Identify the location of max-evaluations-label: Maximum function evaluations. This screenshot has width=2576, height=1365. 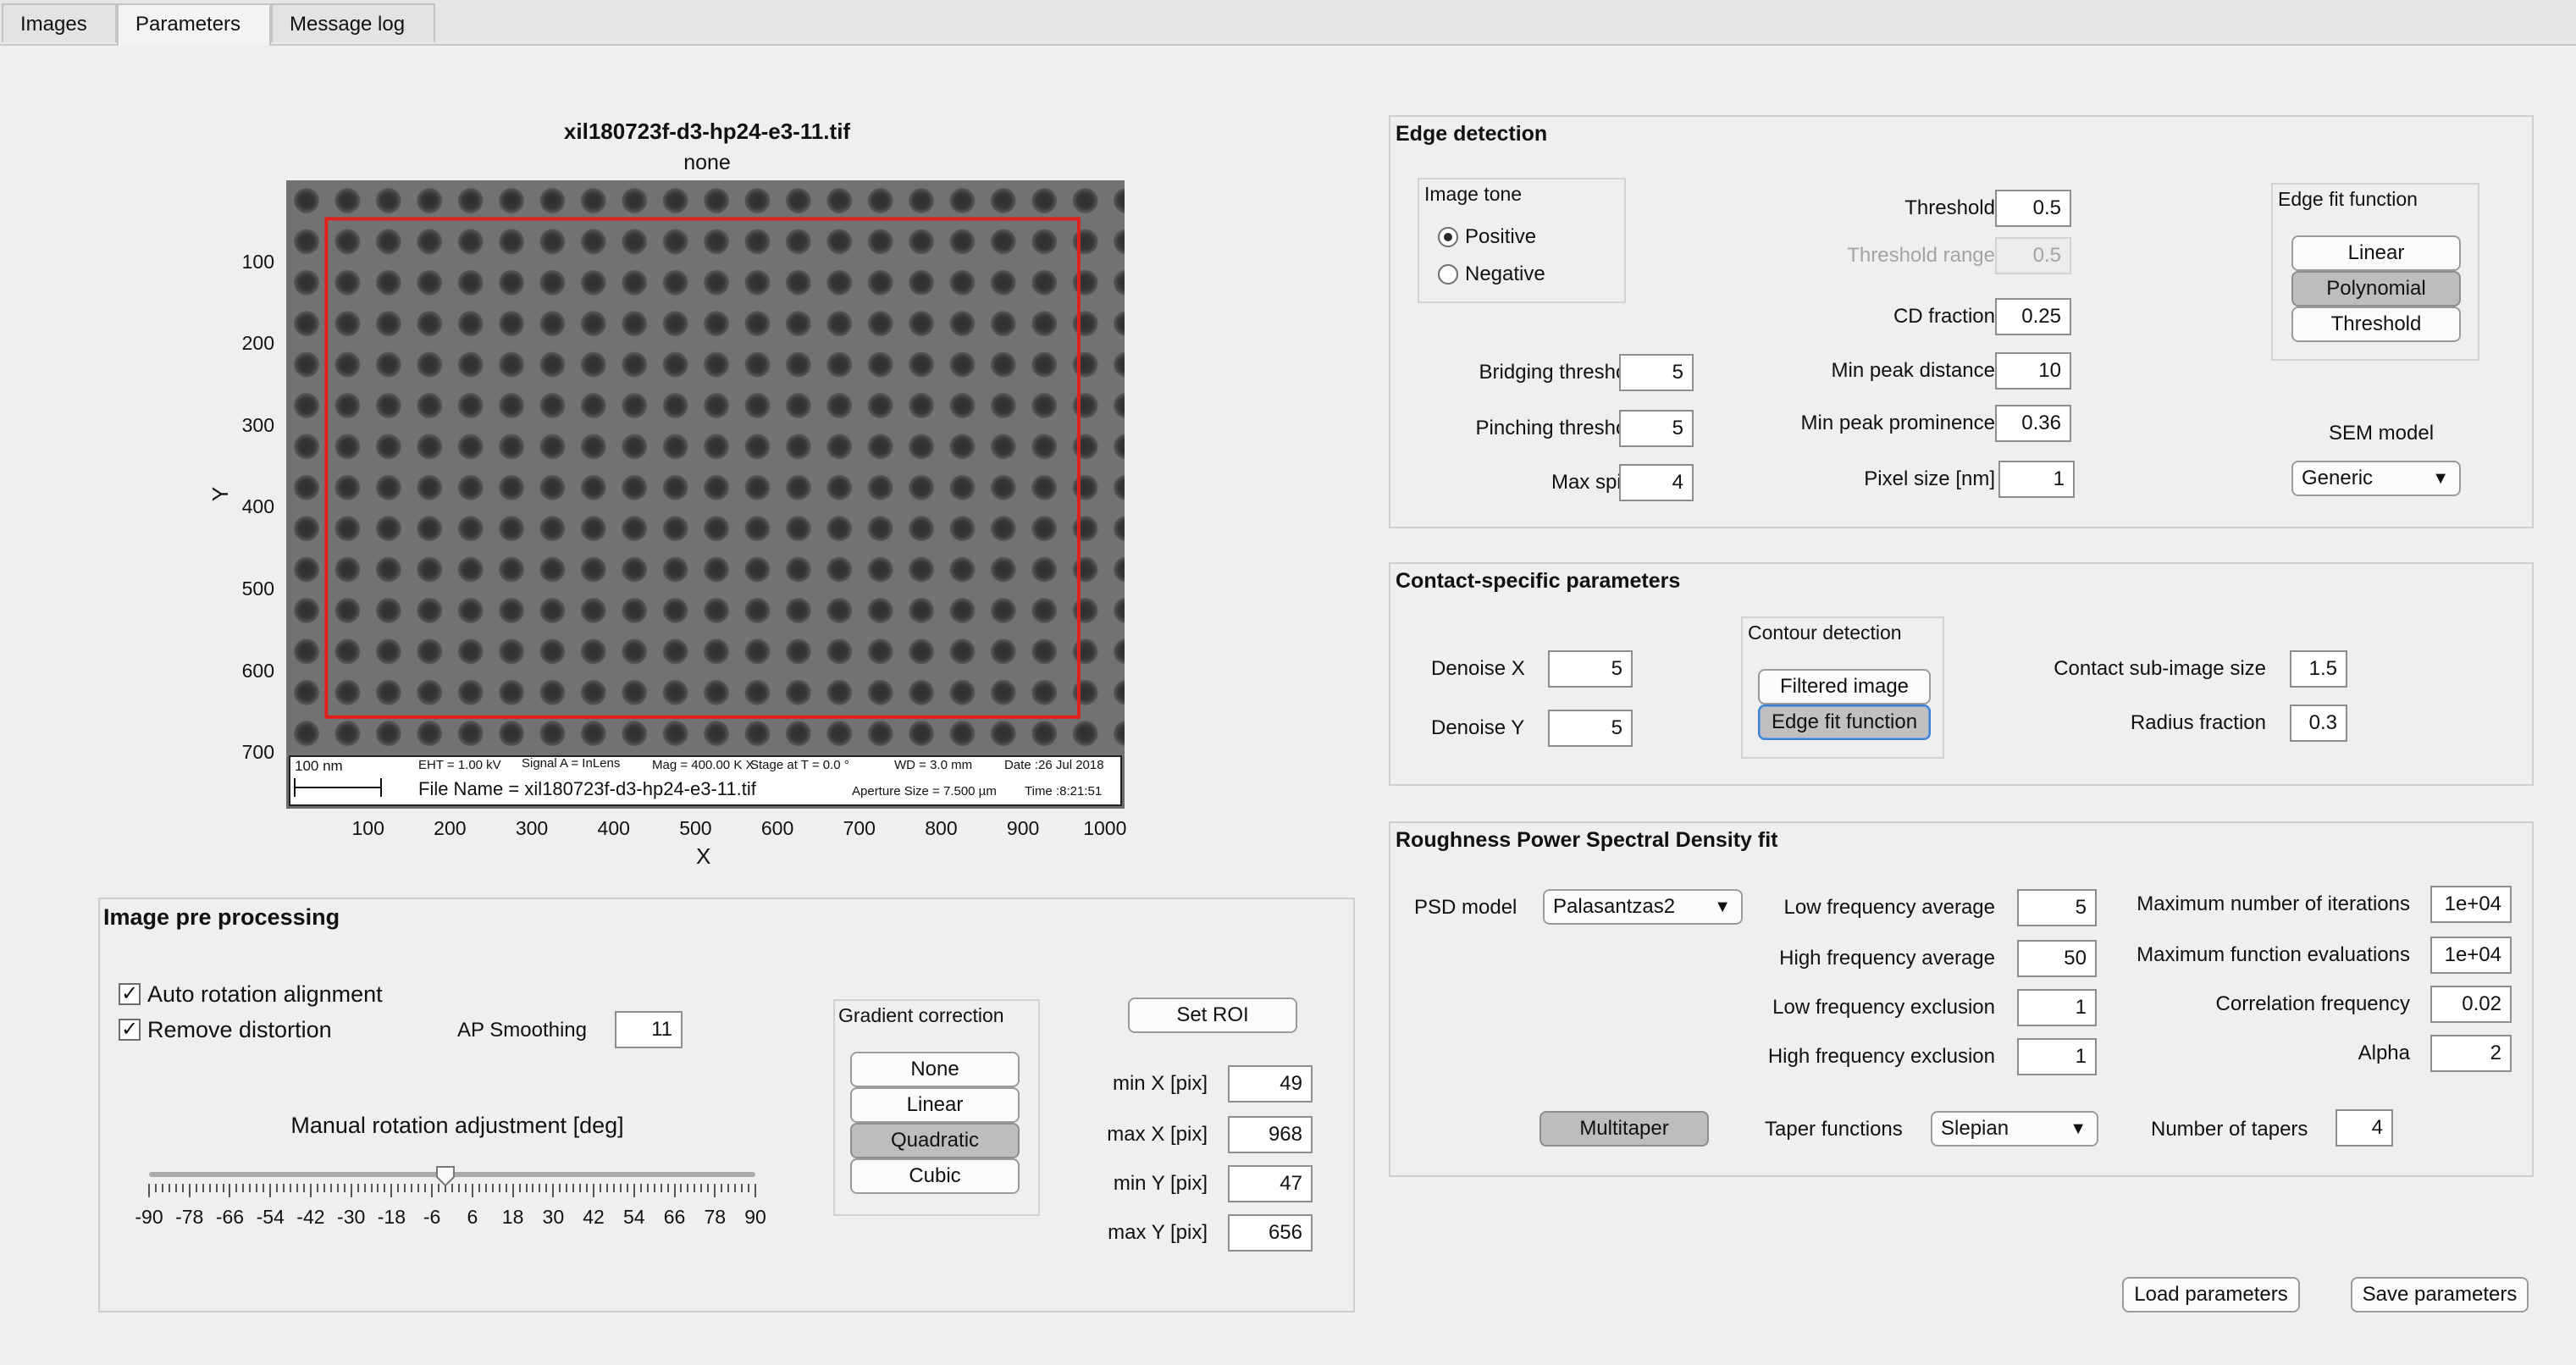
(2273, 954).